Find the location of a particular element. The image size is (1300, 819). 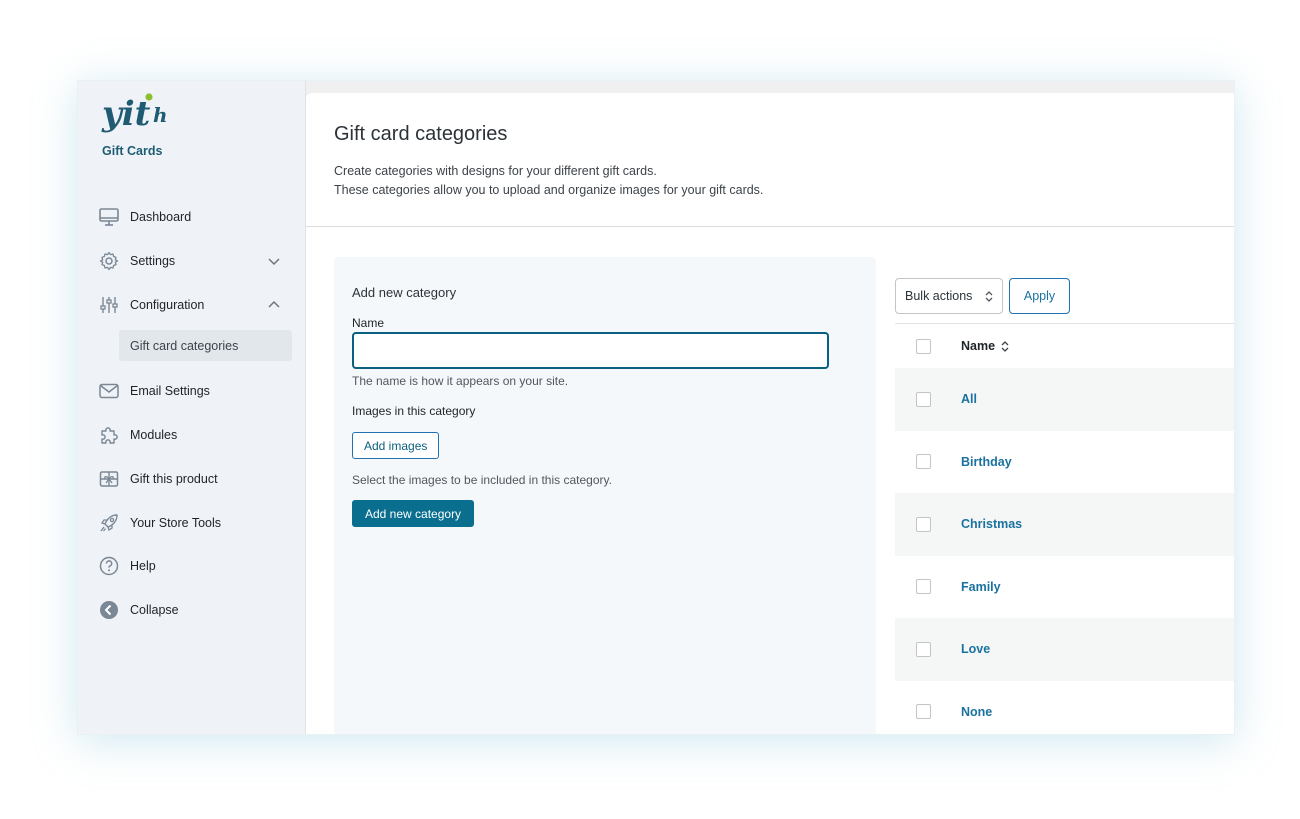

envelope-icon is located at coordinates (109, 391).